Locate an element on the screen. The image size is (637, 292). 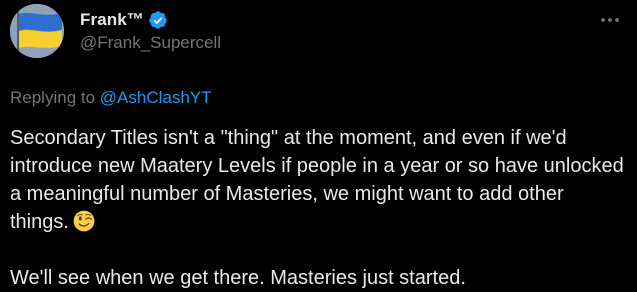
reply-context: Replying to @AshClashYT is located at coordinates (111, 98).